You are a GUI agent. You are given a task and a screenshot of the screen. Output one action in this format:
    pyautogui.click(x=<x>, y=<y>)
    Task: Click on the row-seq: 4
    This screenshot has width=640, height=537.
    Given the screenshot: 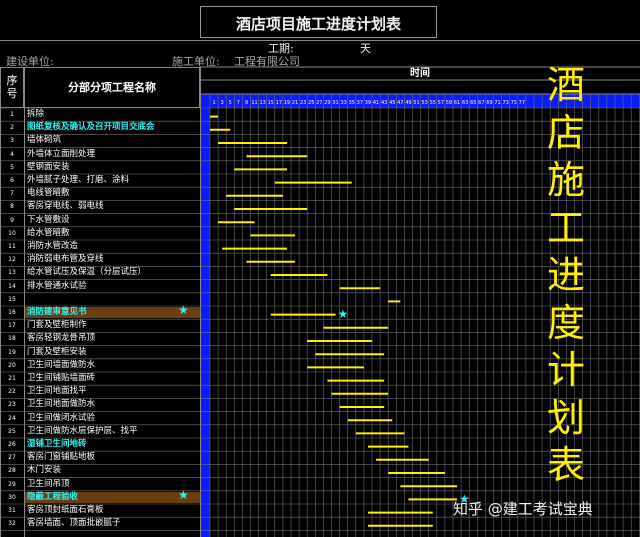 What is the action you would take?
    pyautogui.click(x=12, y=154)
    